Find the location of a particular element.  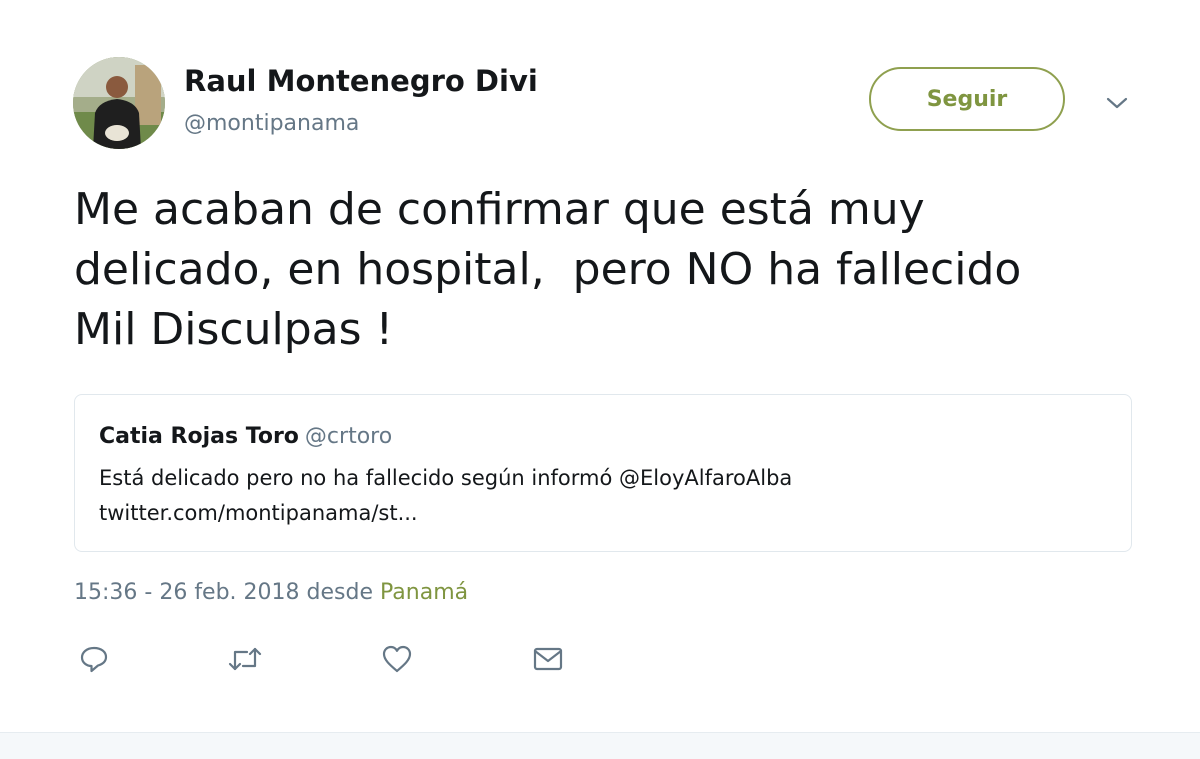

tweet-text-line: Mil Disculpas ! is located at coordinates (234, 329).